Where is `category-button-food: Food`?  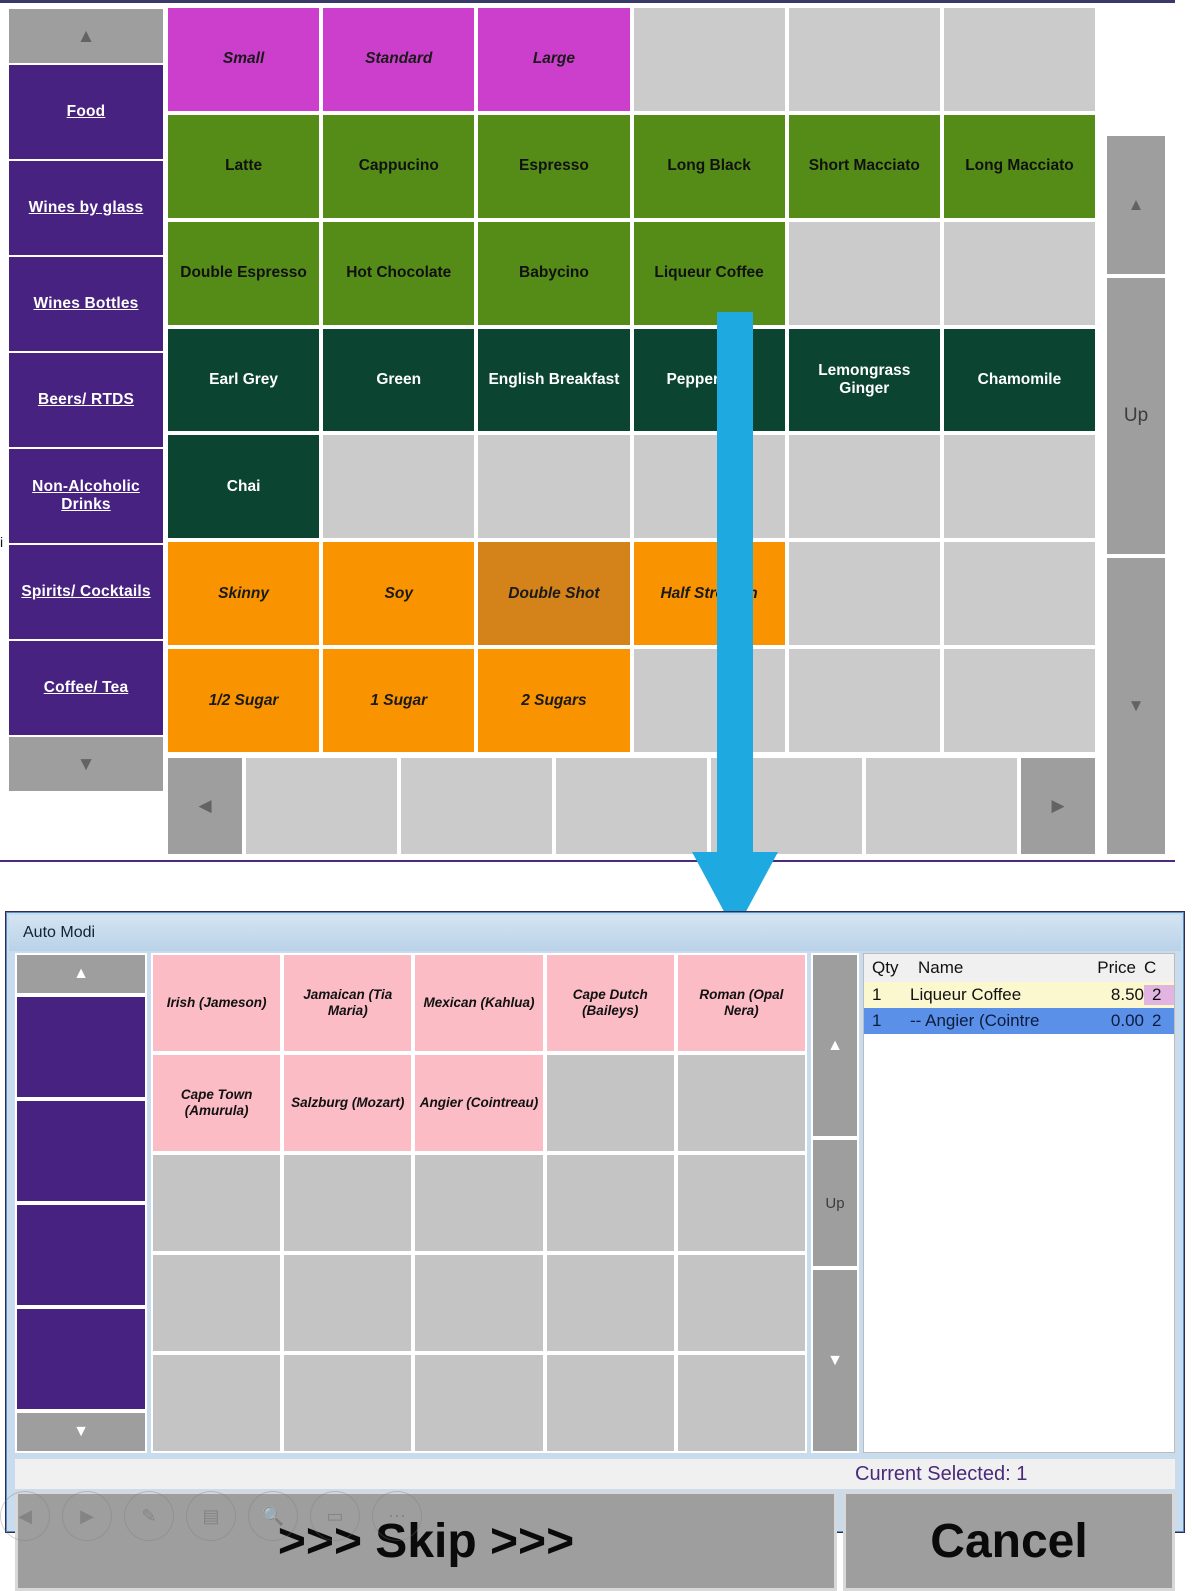
category-button-food: Food is located at coordinates (86, 112).